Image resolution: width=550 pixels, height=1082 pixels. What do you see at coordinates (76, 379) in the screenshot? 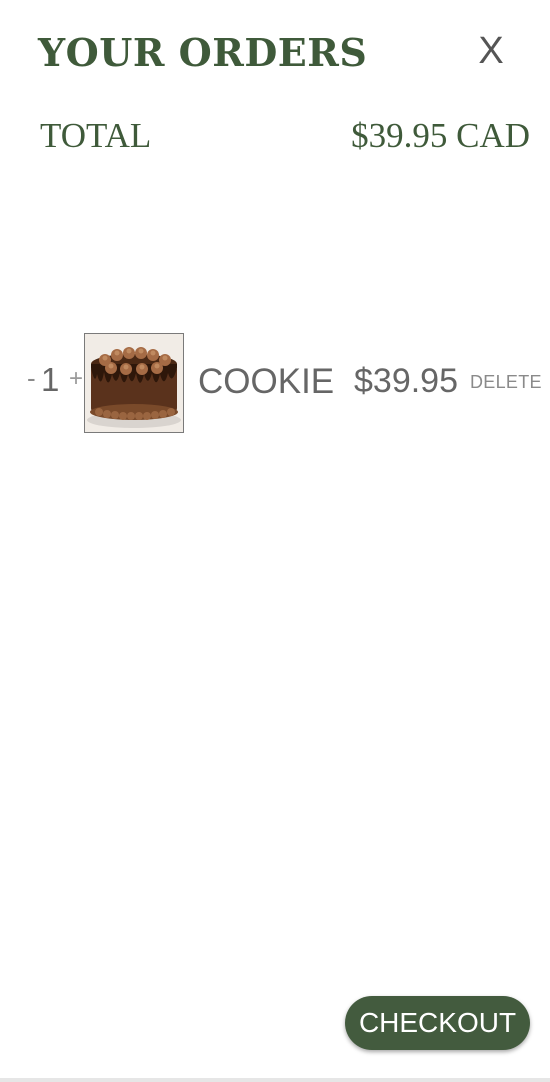
I see `increase-quantity-button: +` at bounding box center [76, 379].